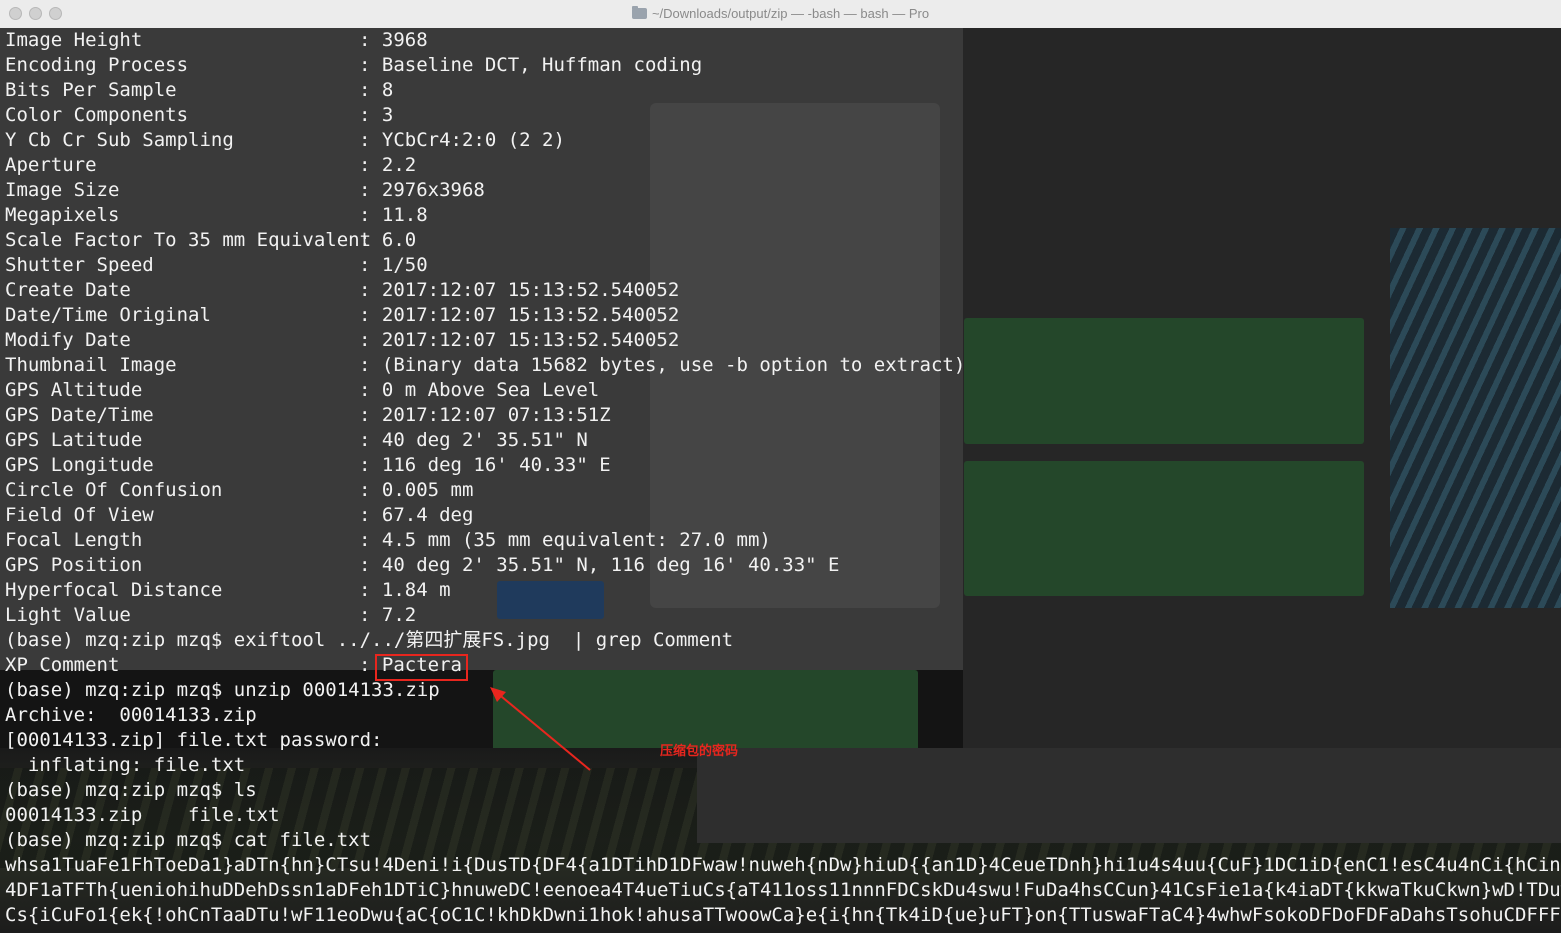 The height and width of the screenshot is (933, 1561). What do you see at coordinates (74, 40) in the screenshot?
I see `exif-key: Image Height` at bounding box center [74, 40].